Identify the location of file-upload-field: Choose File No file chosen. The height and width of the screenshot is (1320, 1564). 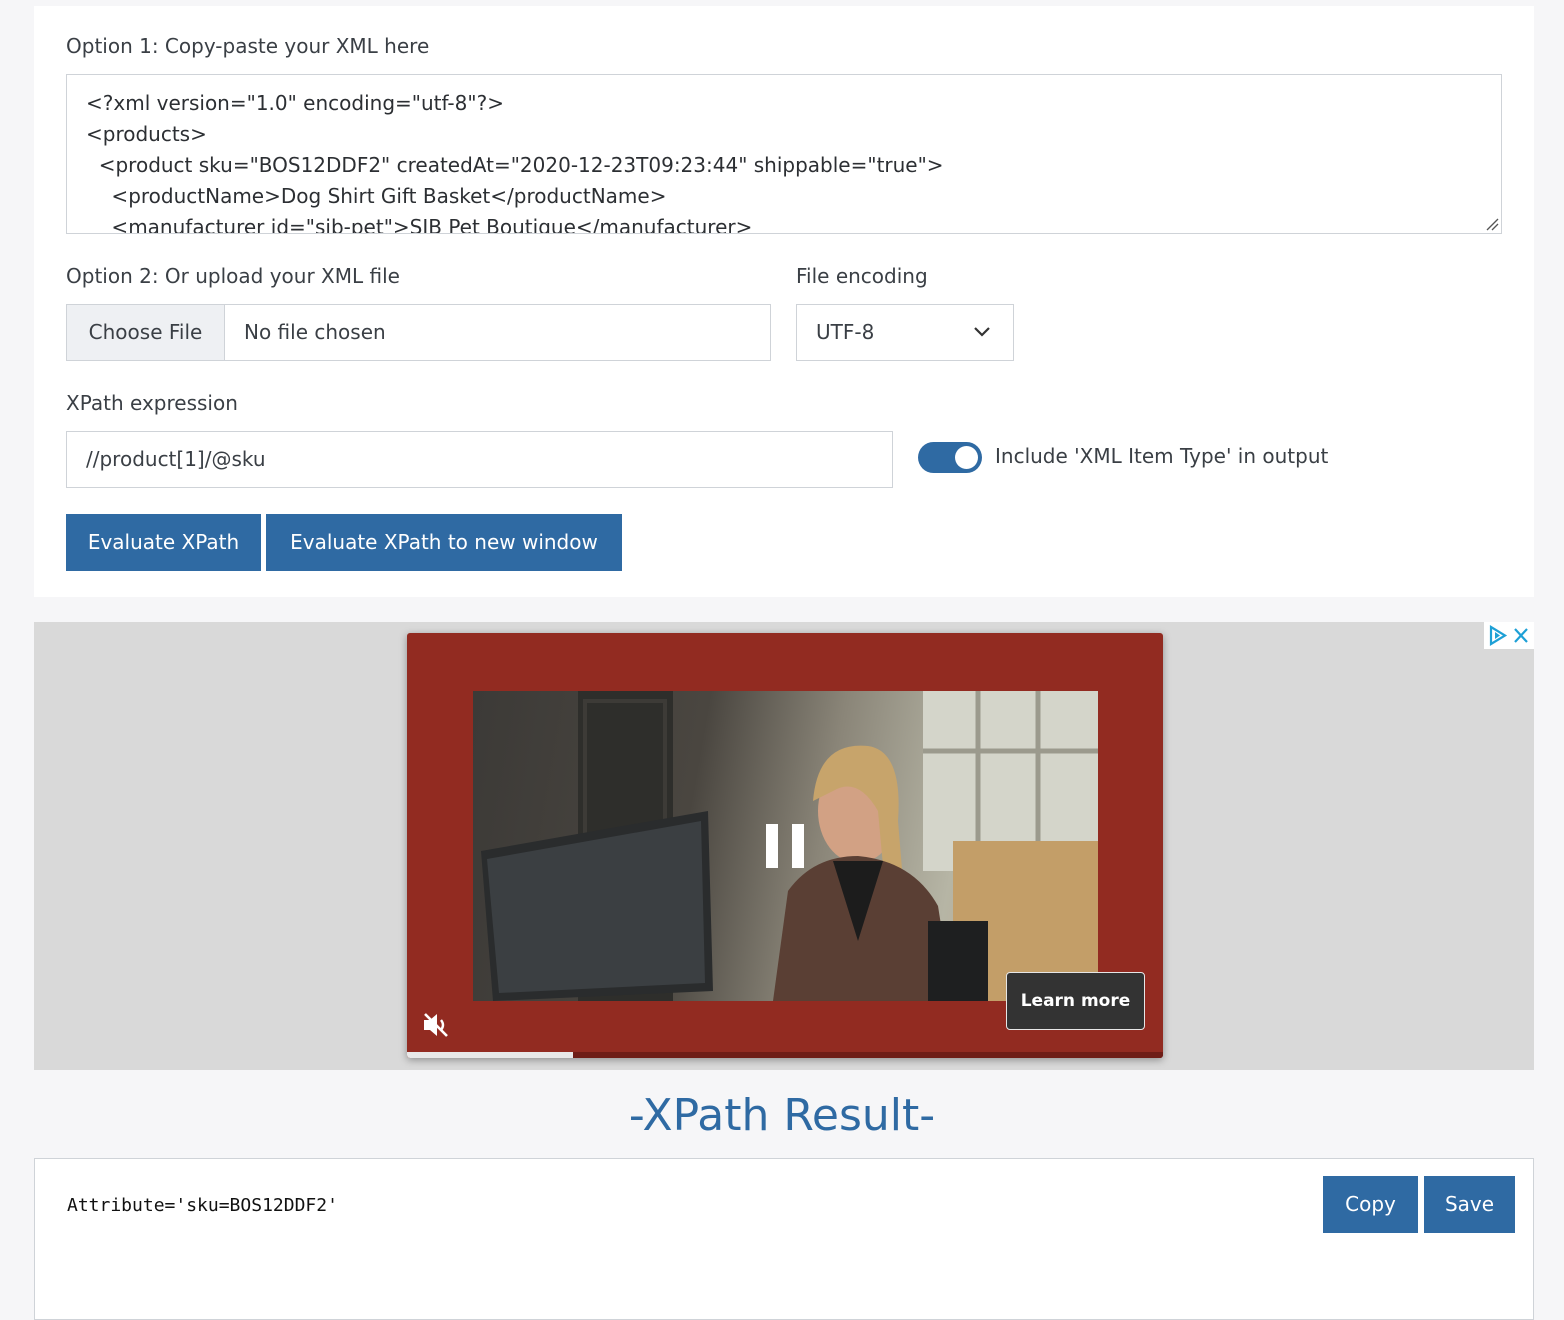
(418, 332).